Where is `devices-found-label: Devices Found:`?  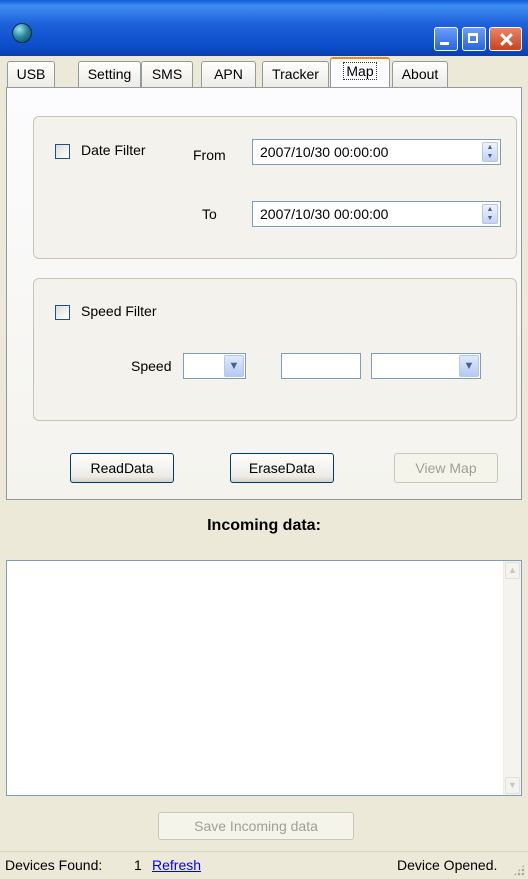 devices-found-label: Devices Found: is located at coordinates (54, 865).